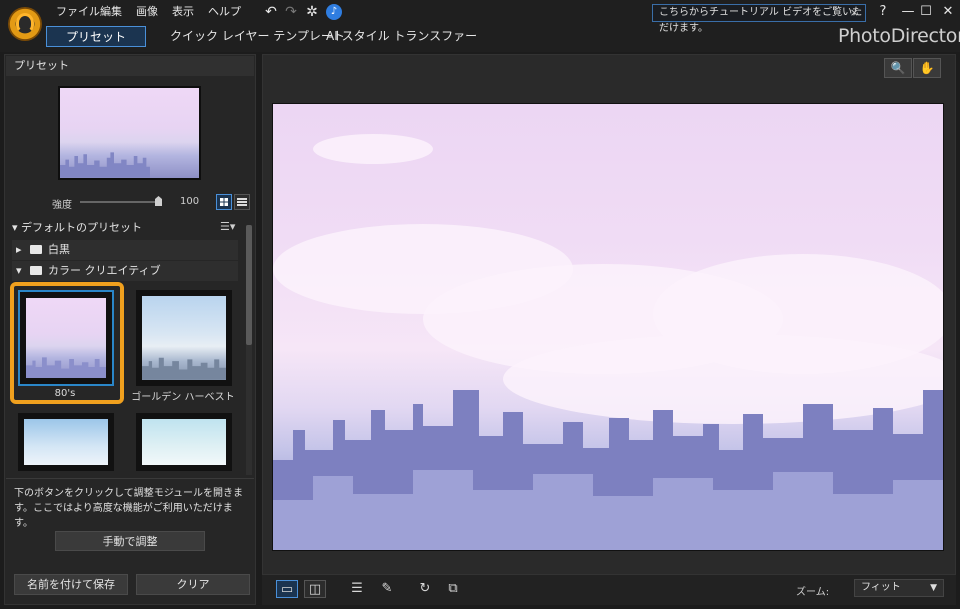 Image resolution: width=960 pixels, height=609 pixels. I want to click on split-view-icon: ◫, so click(315, 589).